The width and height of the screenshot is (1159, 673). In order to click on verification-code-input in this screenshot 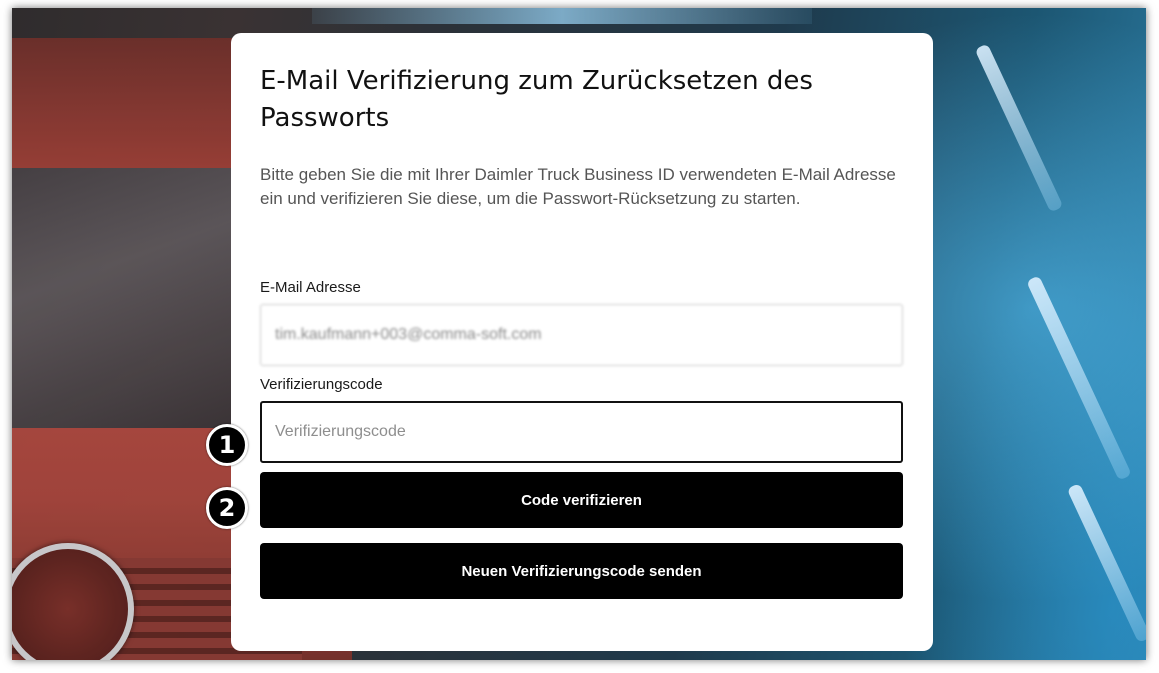, I will do `click(581, 432)`.